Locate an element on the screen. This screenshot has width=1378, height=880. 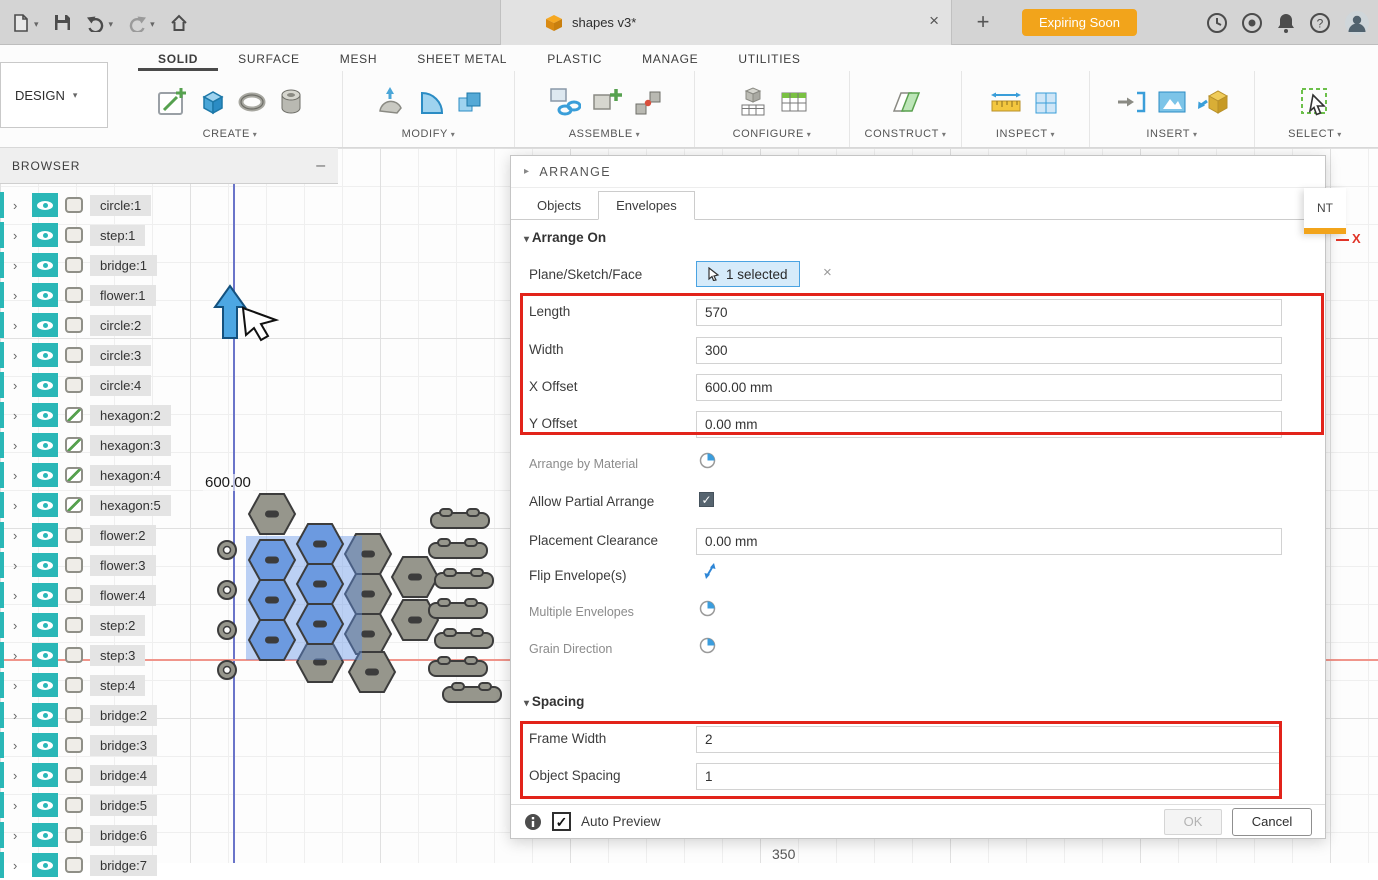
browser-item: hexagon:2 is located at coordinates (169, 415).